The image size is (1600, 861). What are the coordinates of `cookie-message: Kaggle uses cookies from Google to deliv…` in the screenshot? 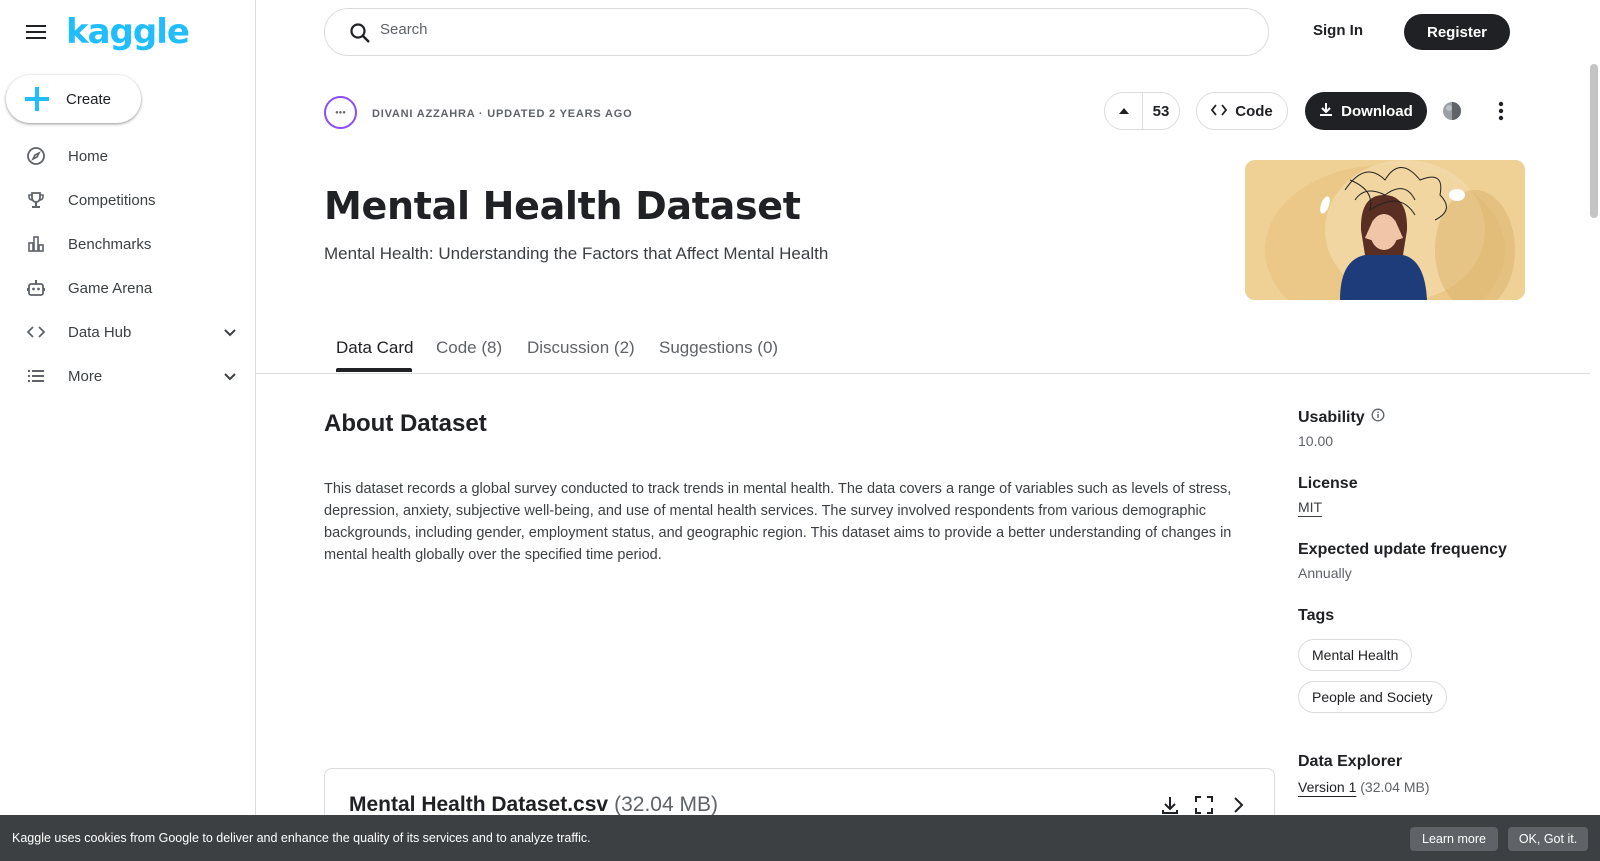 It's located at (301, 838).